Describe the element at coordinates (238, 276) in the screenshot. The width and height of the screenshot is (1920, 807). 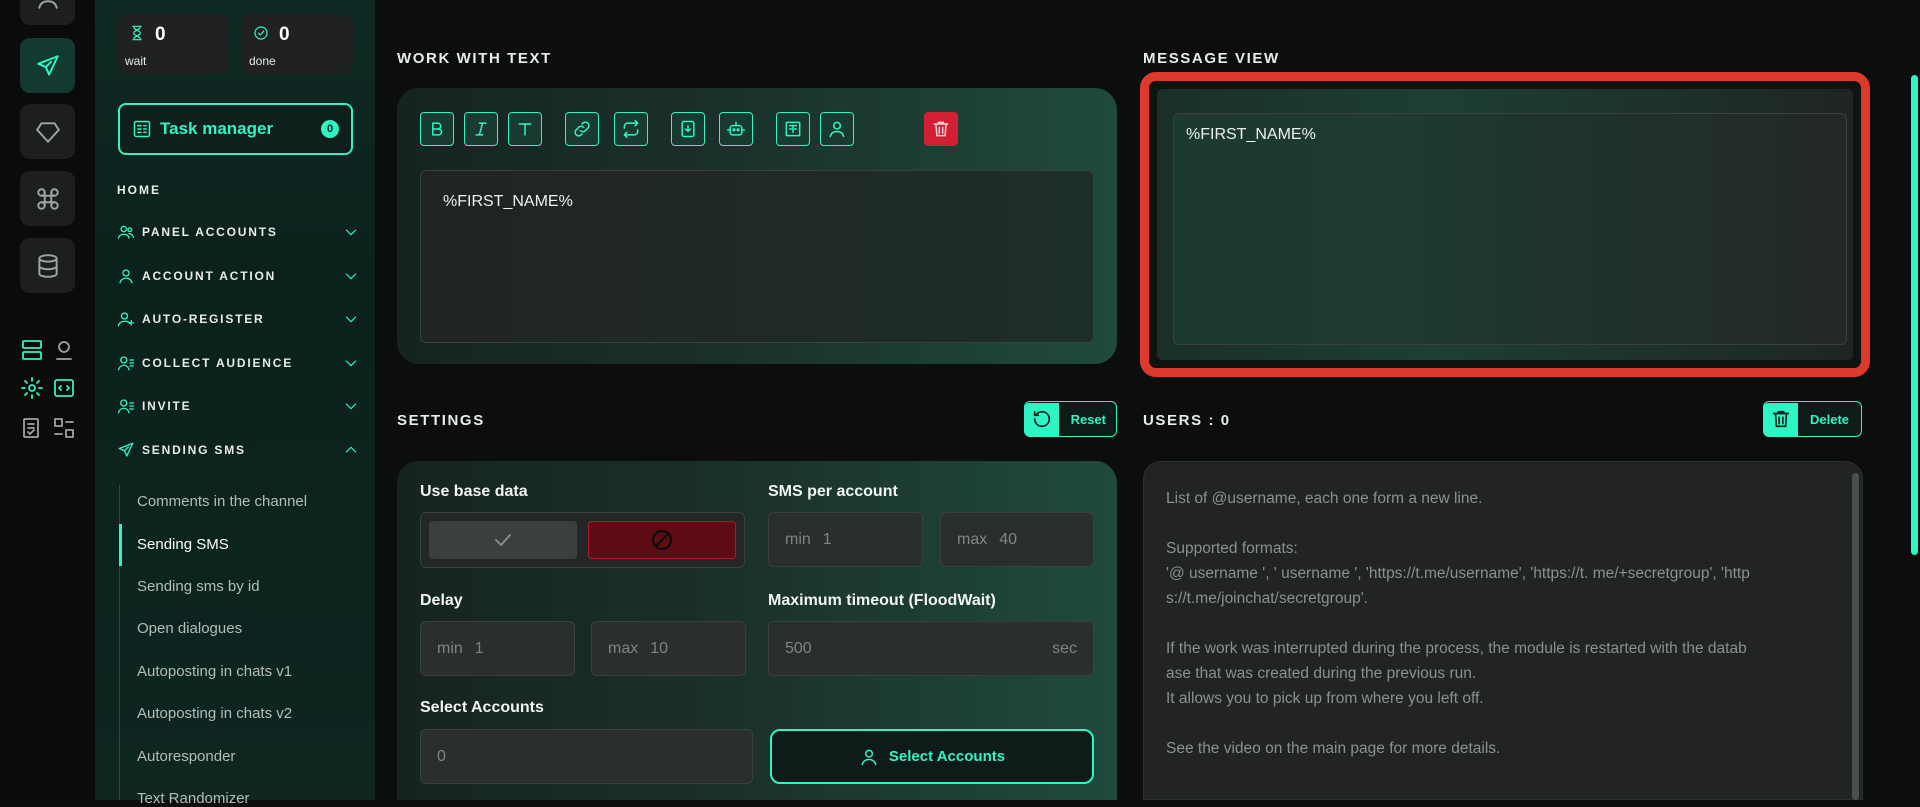
I see `nav-account-action: ACCOUNT ACTION` at that location.